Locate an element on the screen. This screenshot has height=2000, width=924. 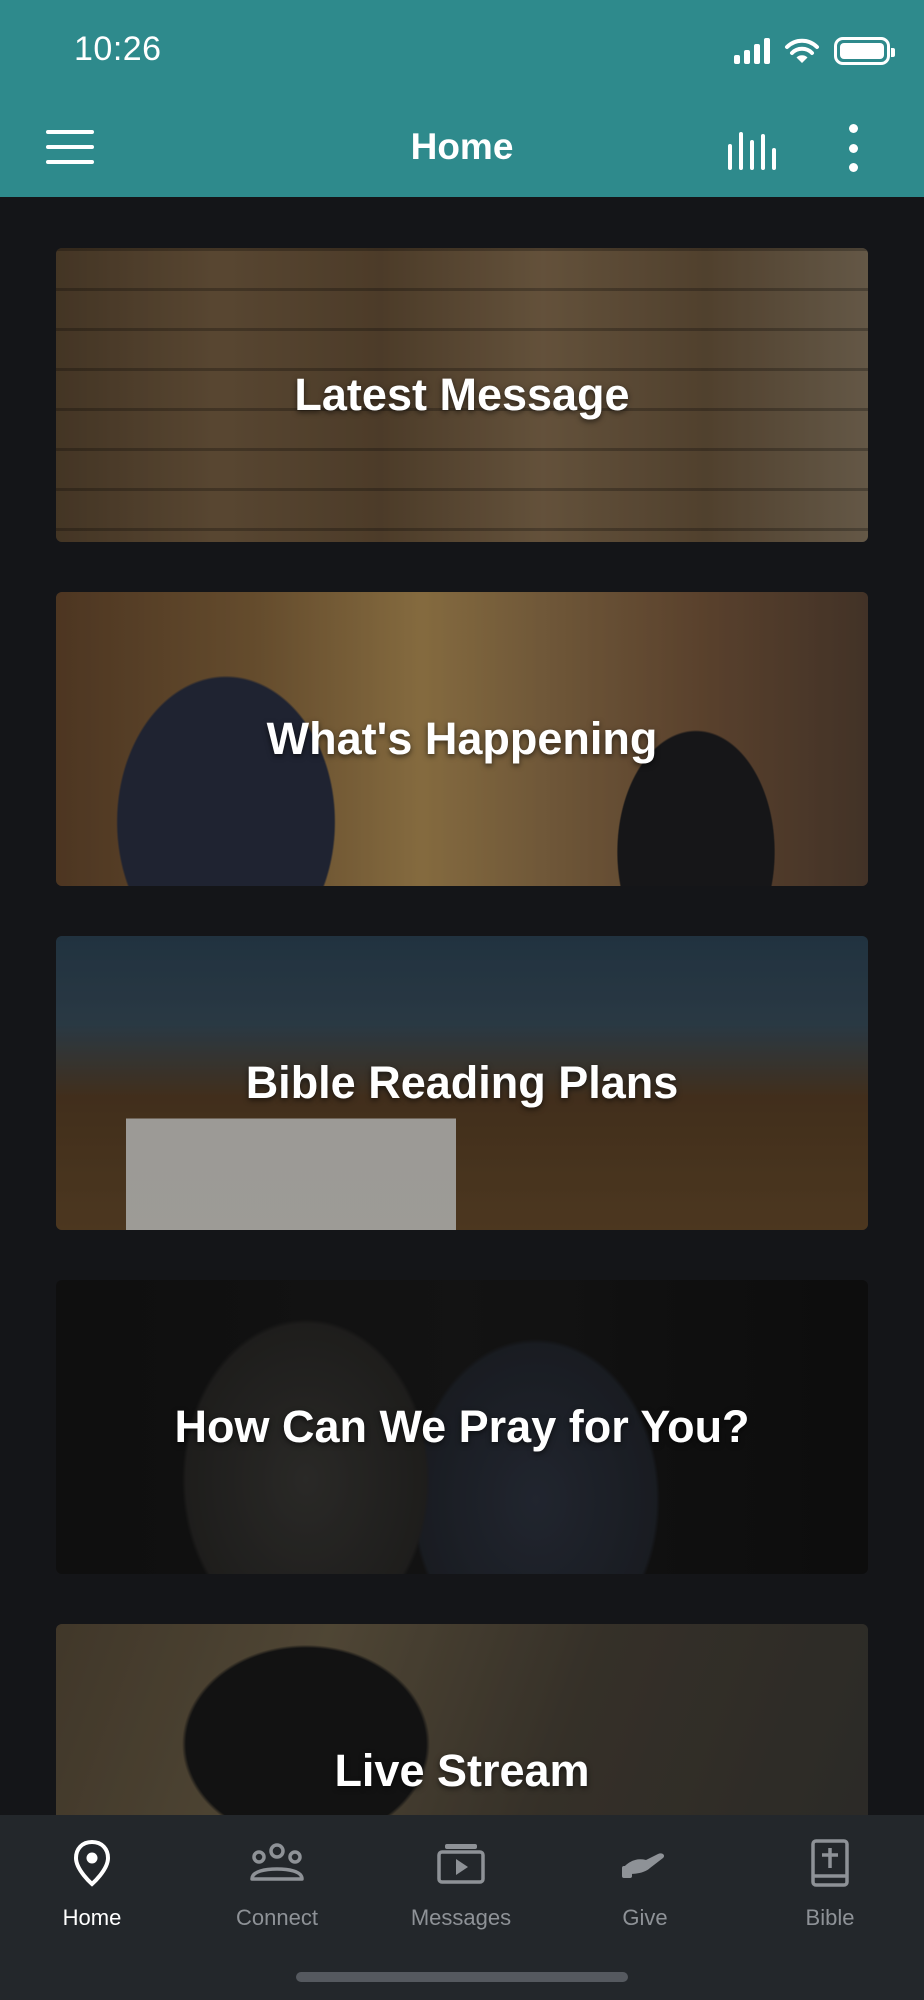
card-prayer-requests: How Can We Pray for You? is located at coordinates (462, 1427).